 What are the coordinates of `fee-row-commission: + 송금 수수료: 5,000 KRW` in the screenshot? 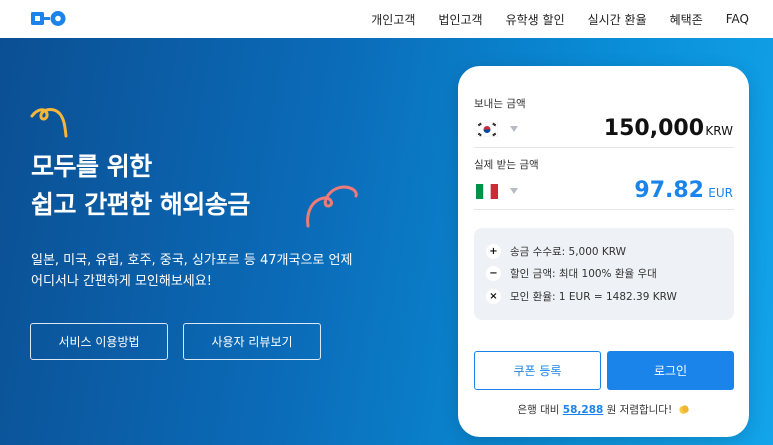 It's located at (556, 251).